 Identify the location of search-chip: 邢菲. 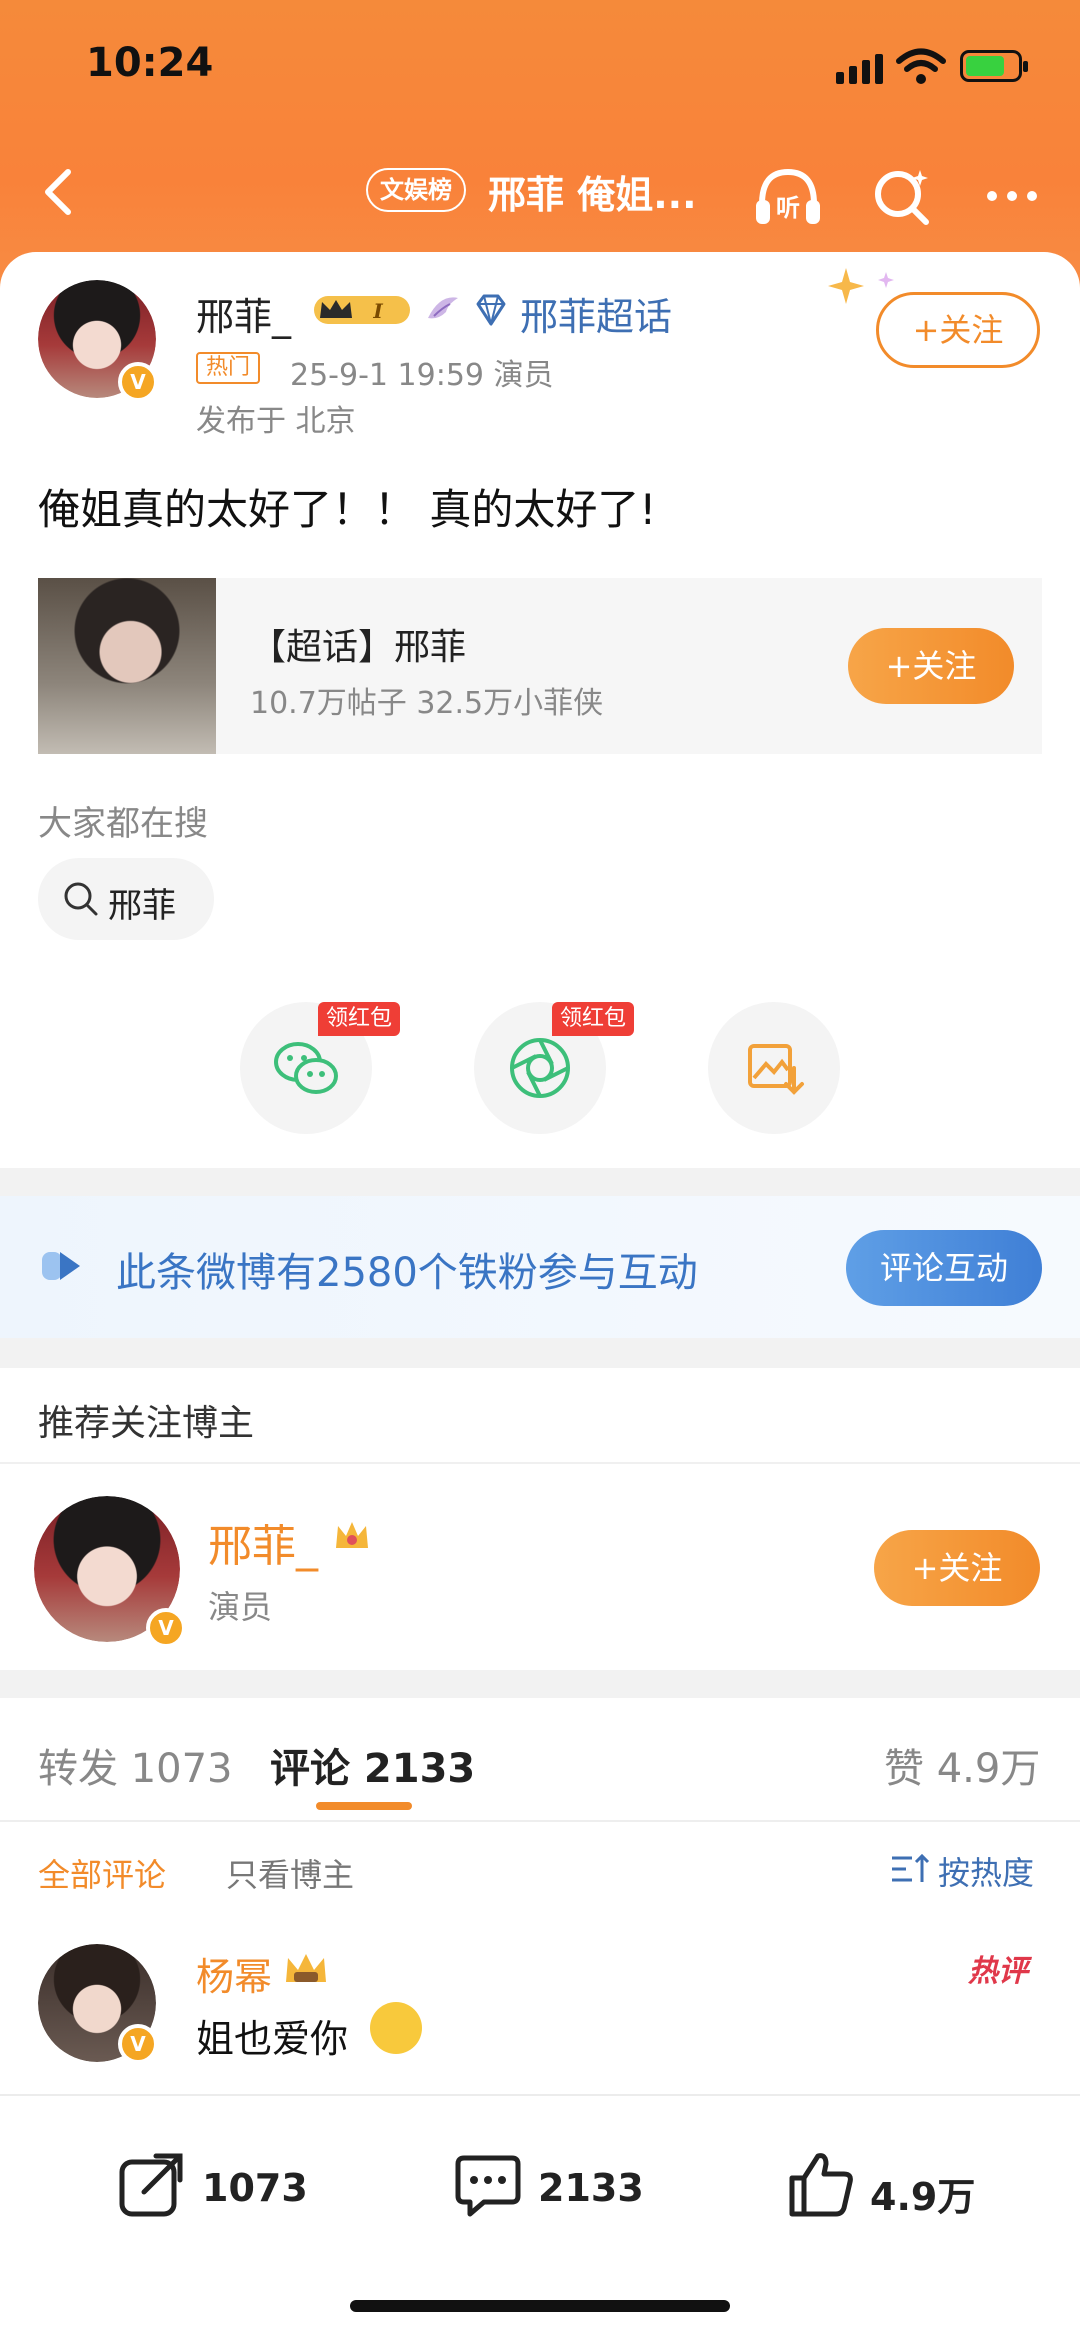
(126, 899).